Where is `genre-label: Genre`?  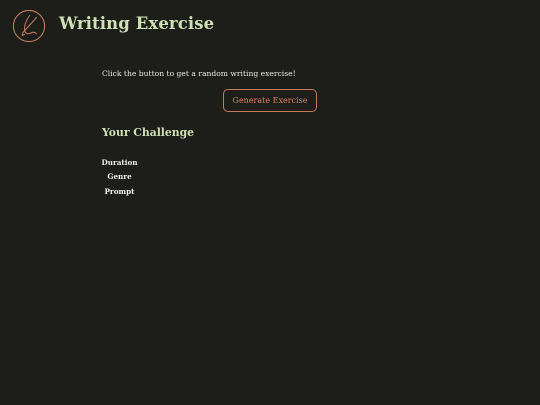 genre-label: Genre is located at coordinates (119, 177).